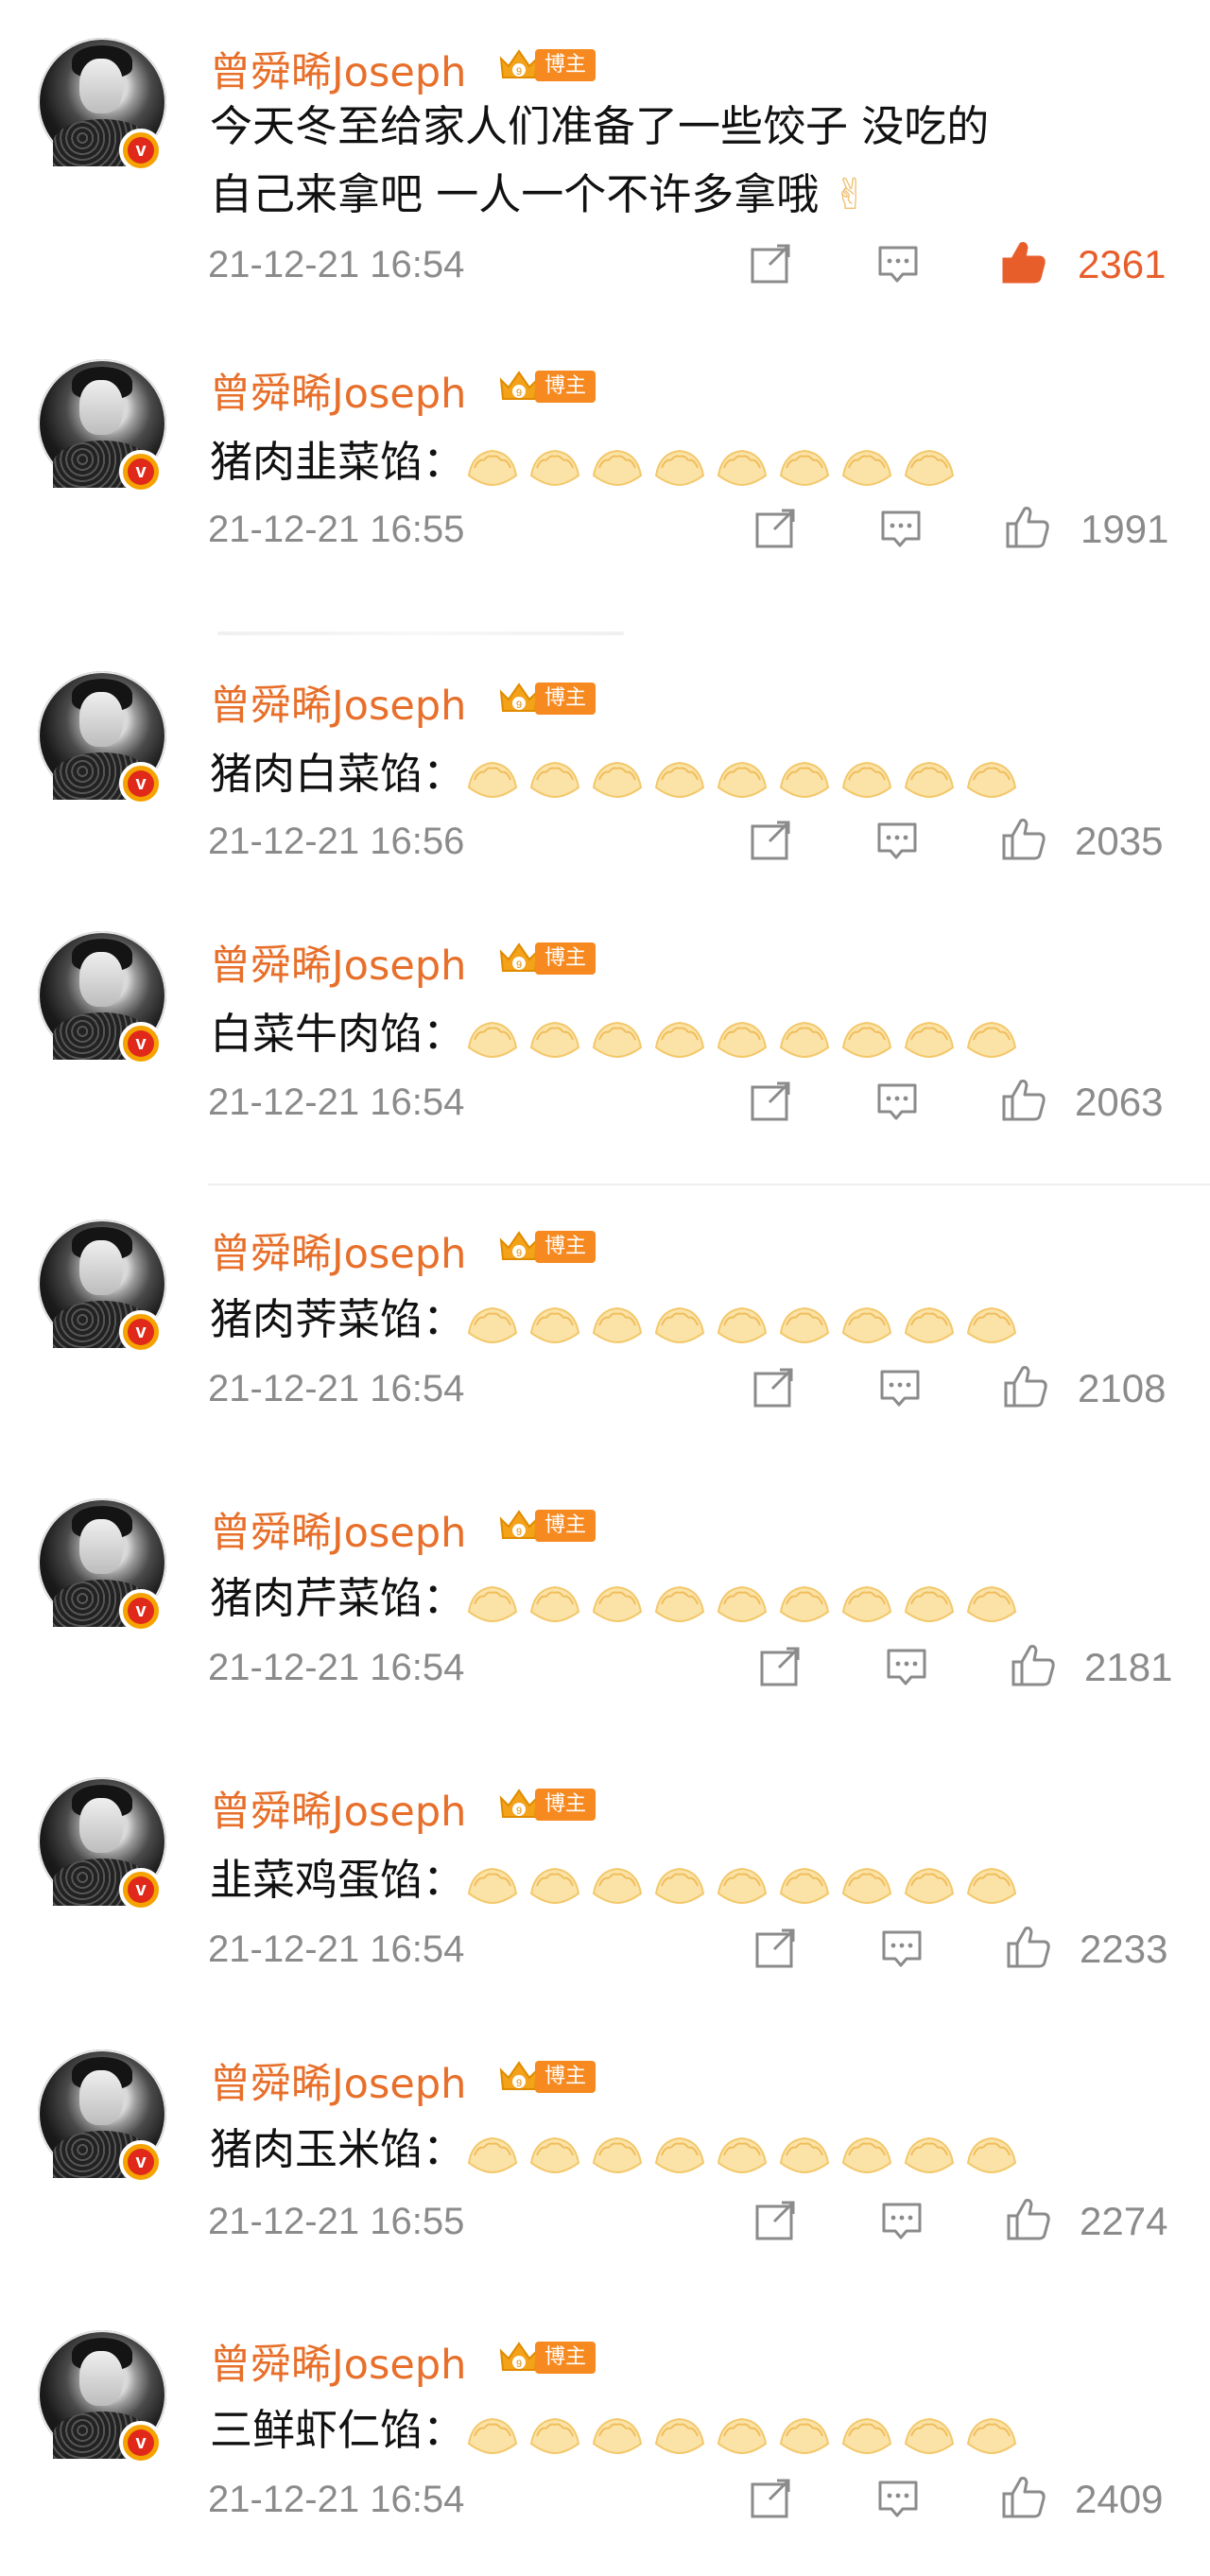 The width and height of the screenshot is (1210, 2576). What do you see at coordinates (746, 1601) in the screenshot?
I see `dumpling-row` at bounding box center [746, 1601].